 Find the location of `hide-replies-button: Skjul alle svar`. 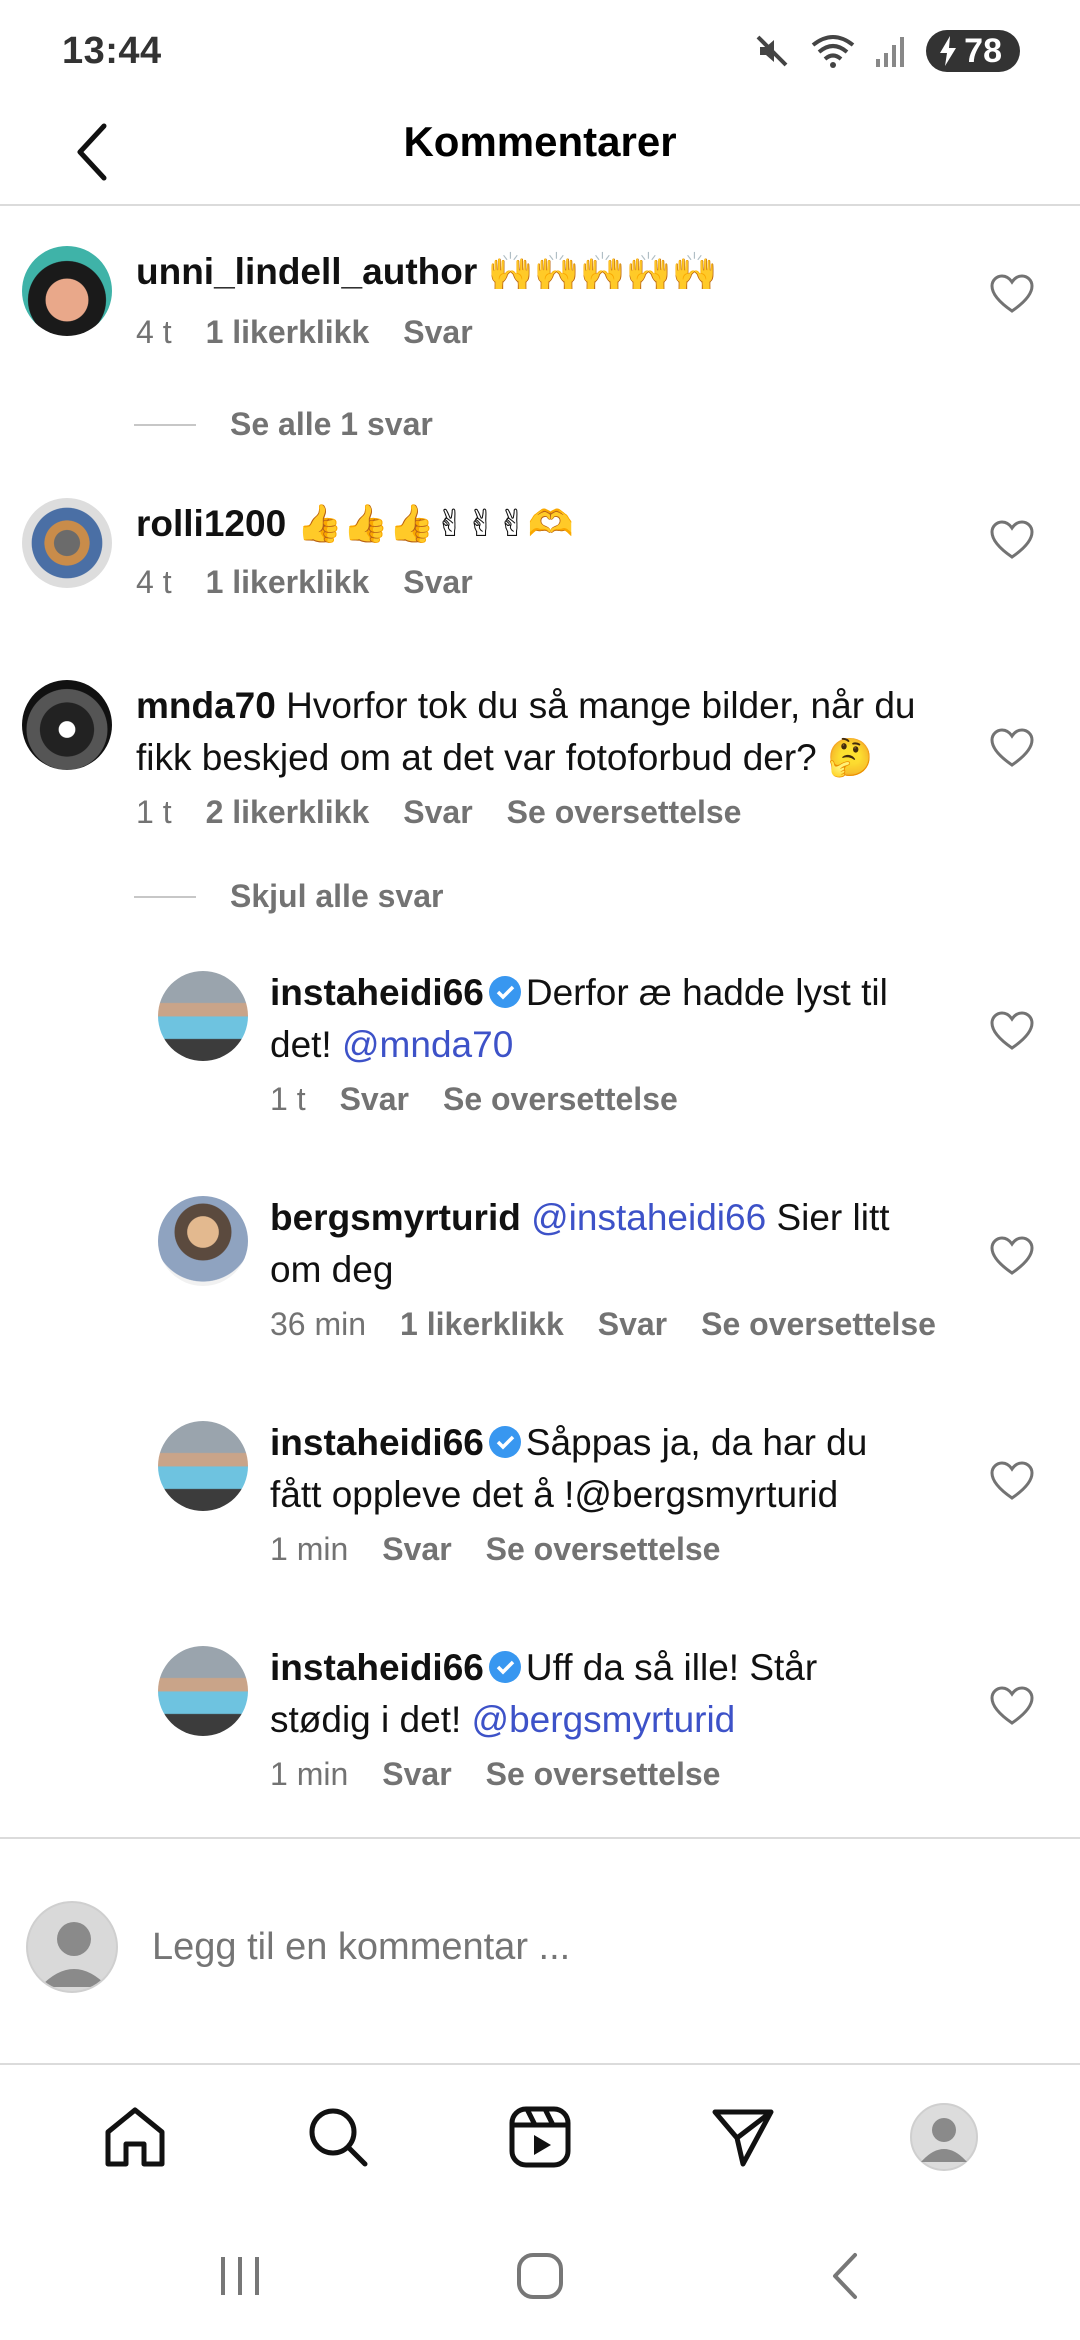

hide-replies-button: Skjul alle svar is located at coordinates (288, 896).